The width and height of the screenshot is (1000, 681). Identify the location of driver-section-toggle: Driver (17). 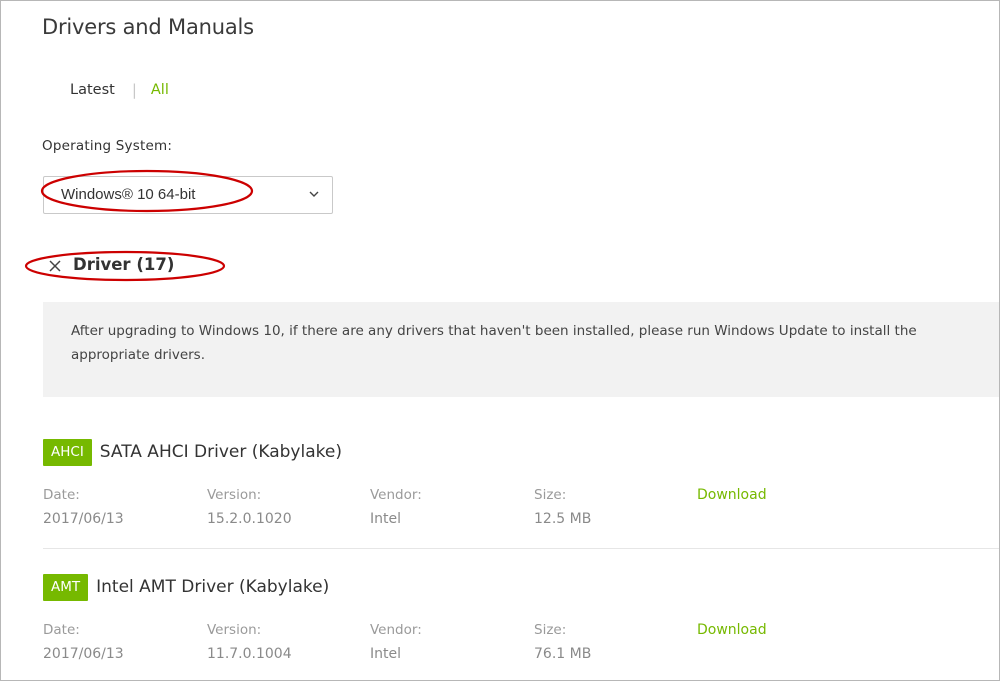
(111, 264).